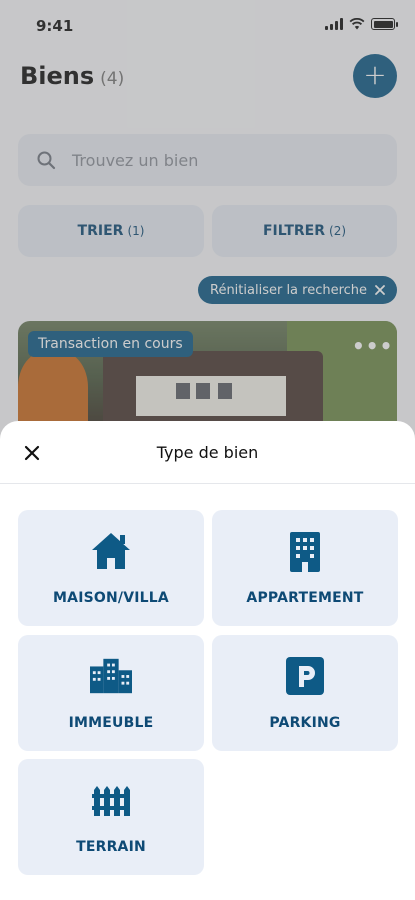 This screenshot has width=415, height=900. I want to click on option-label: APPARTEMENT, so click(305, 598).